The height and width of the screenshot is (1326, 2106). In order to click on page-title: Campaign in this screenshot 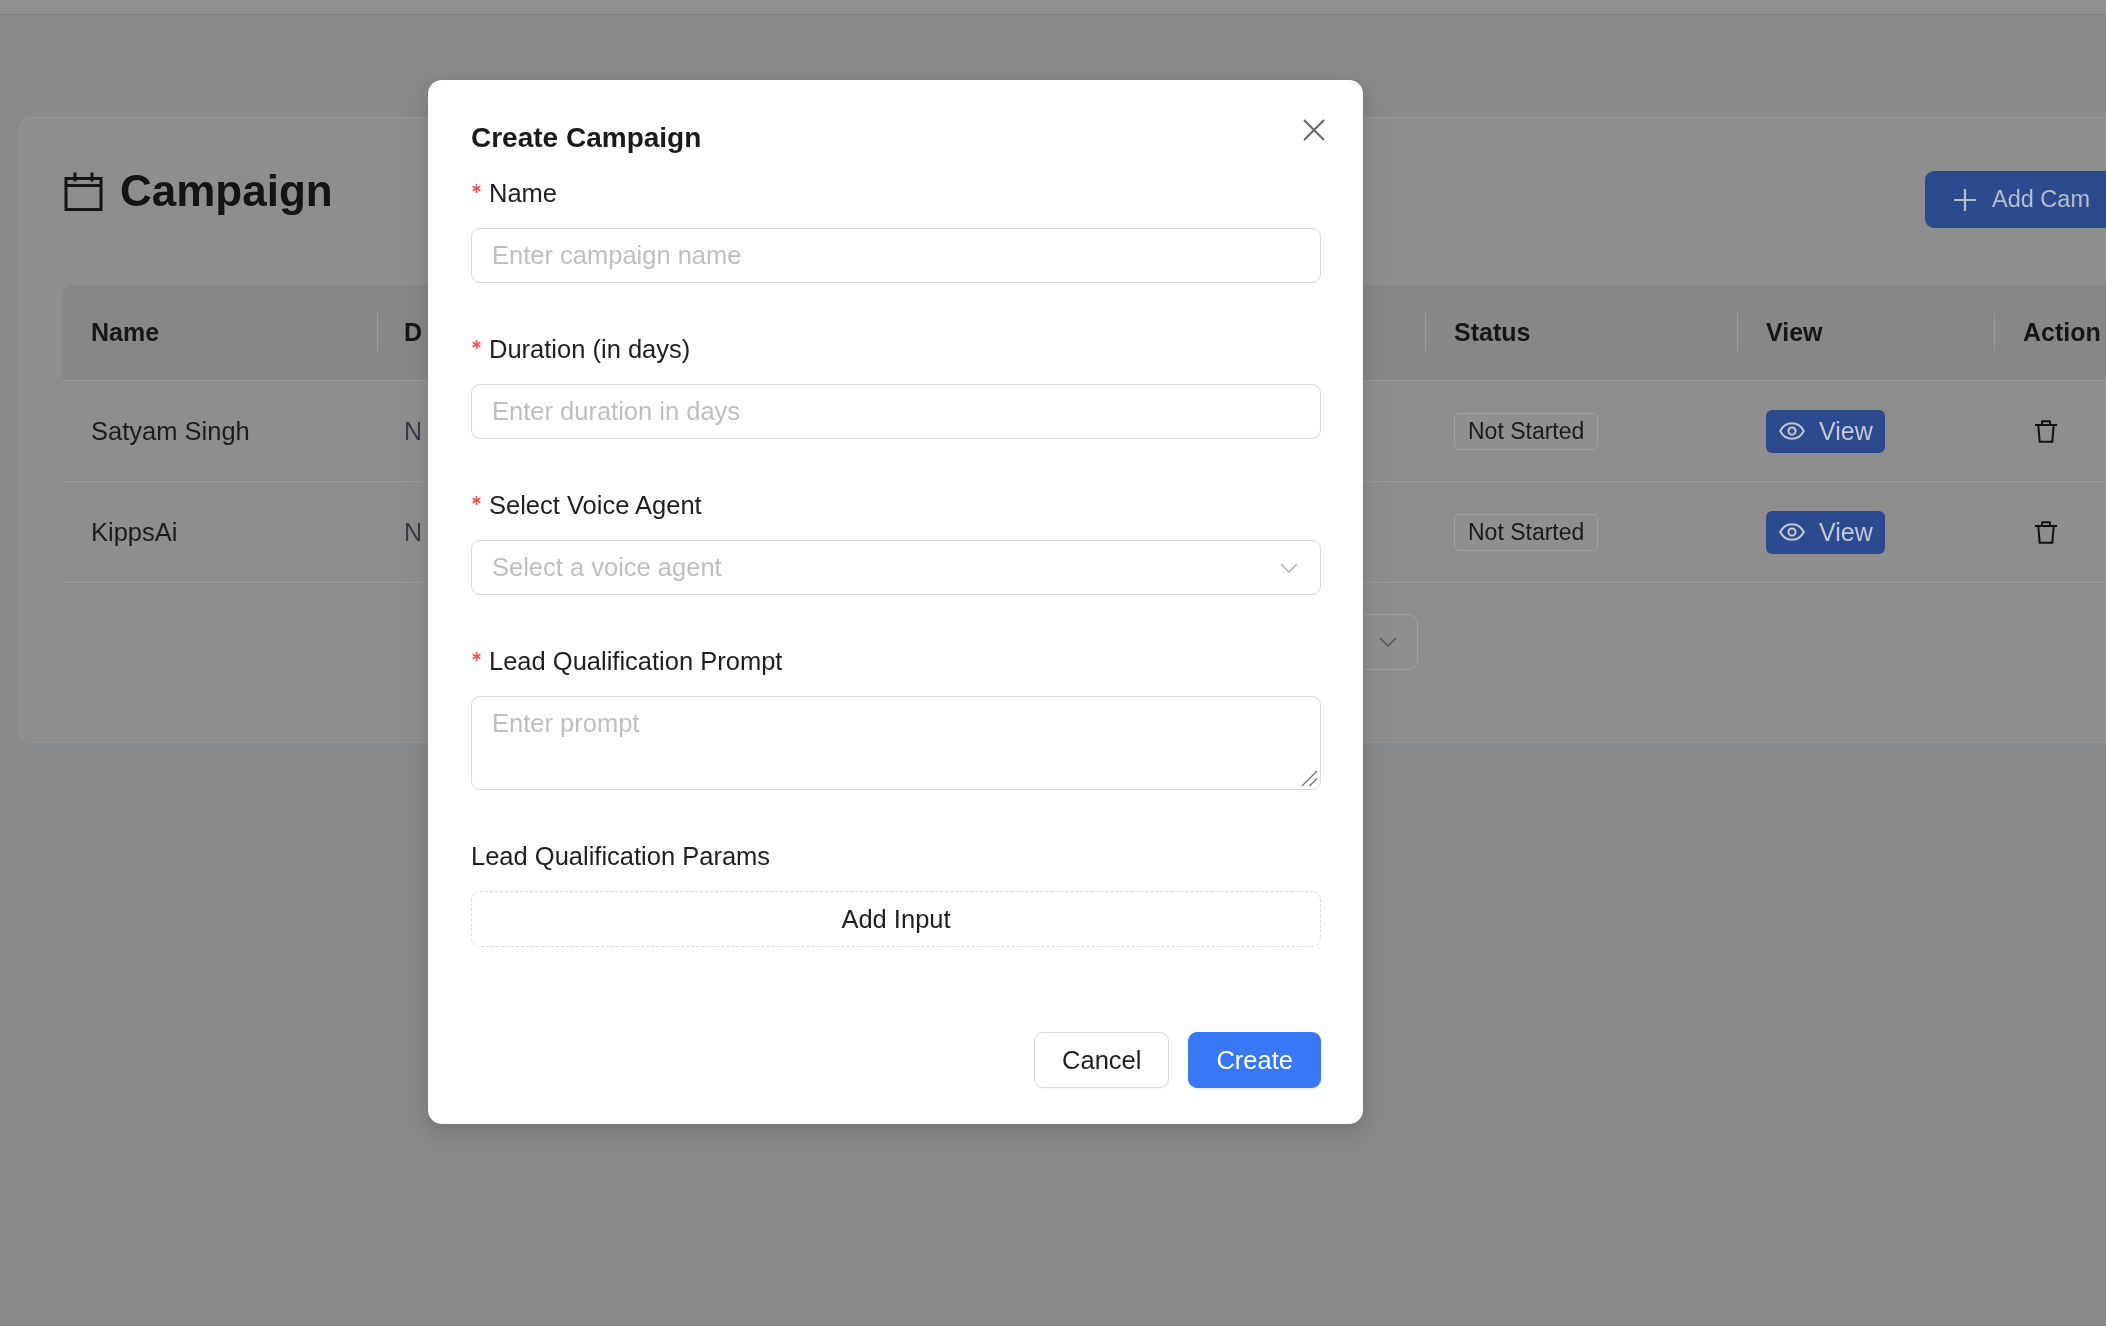, I will do `click(226, 191)`.